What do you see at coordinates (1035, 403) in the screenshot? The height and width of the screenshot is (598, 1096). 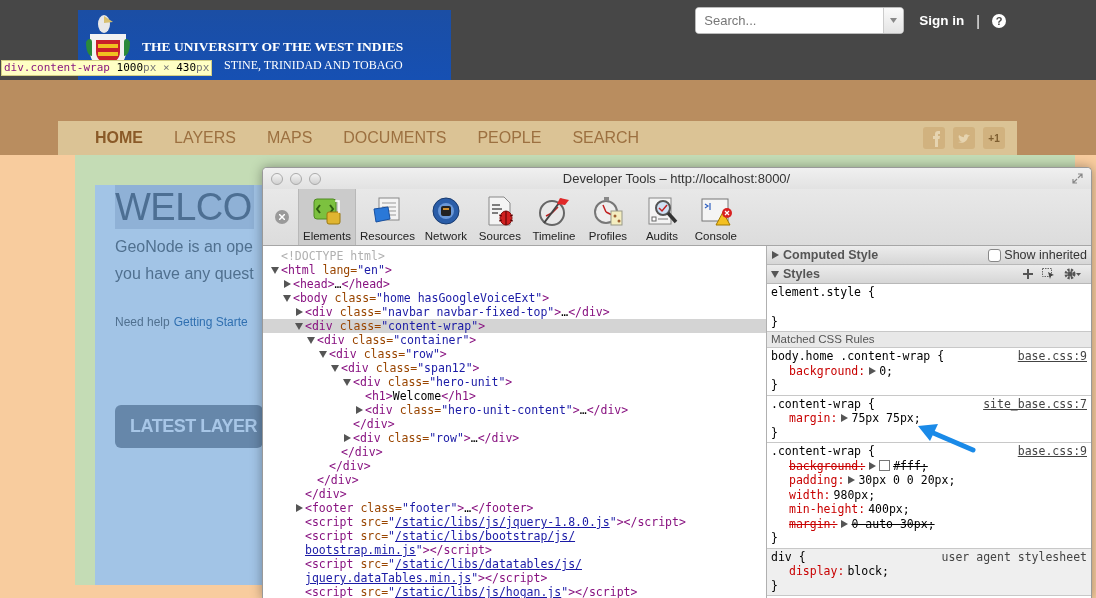 I see `source-link: site_base.css:7` at bounding box center [1035, 403].